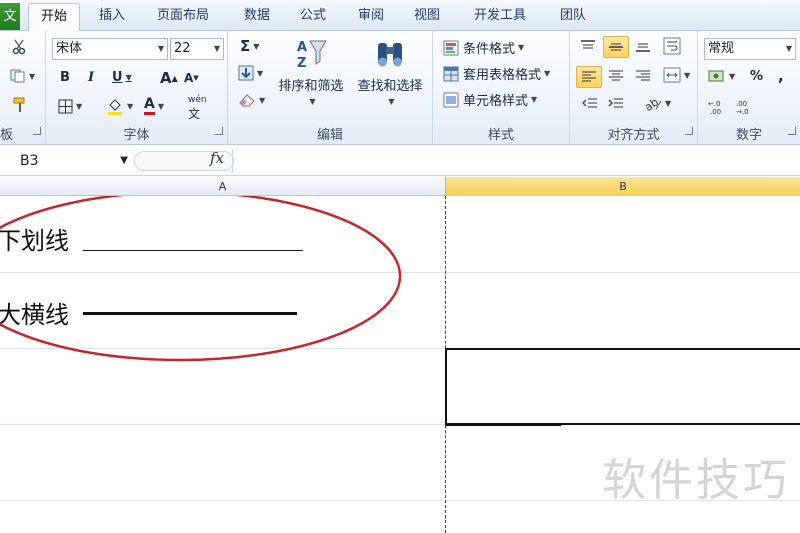 The height and width of the screenshot is (533, 800). I want to click on bold-button: B, so click(65, 77).